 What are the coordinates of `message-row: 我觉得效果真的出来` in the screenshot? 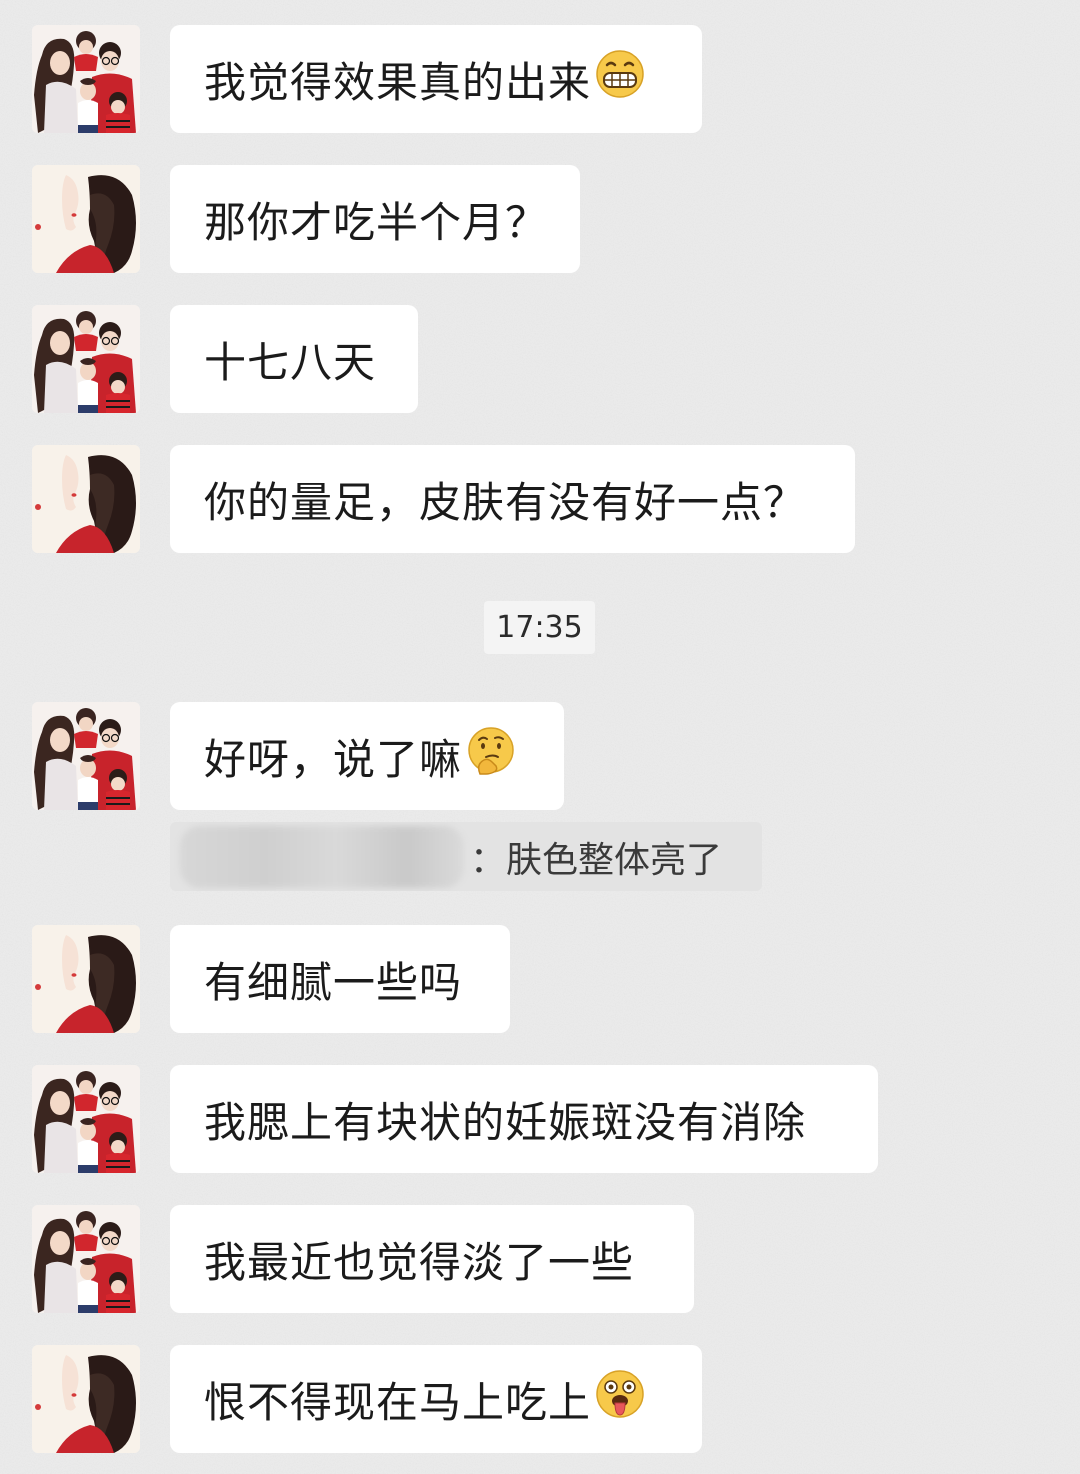 It's located at (367, 79).